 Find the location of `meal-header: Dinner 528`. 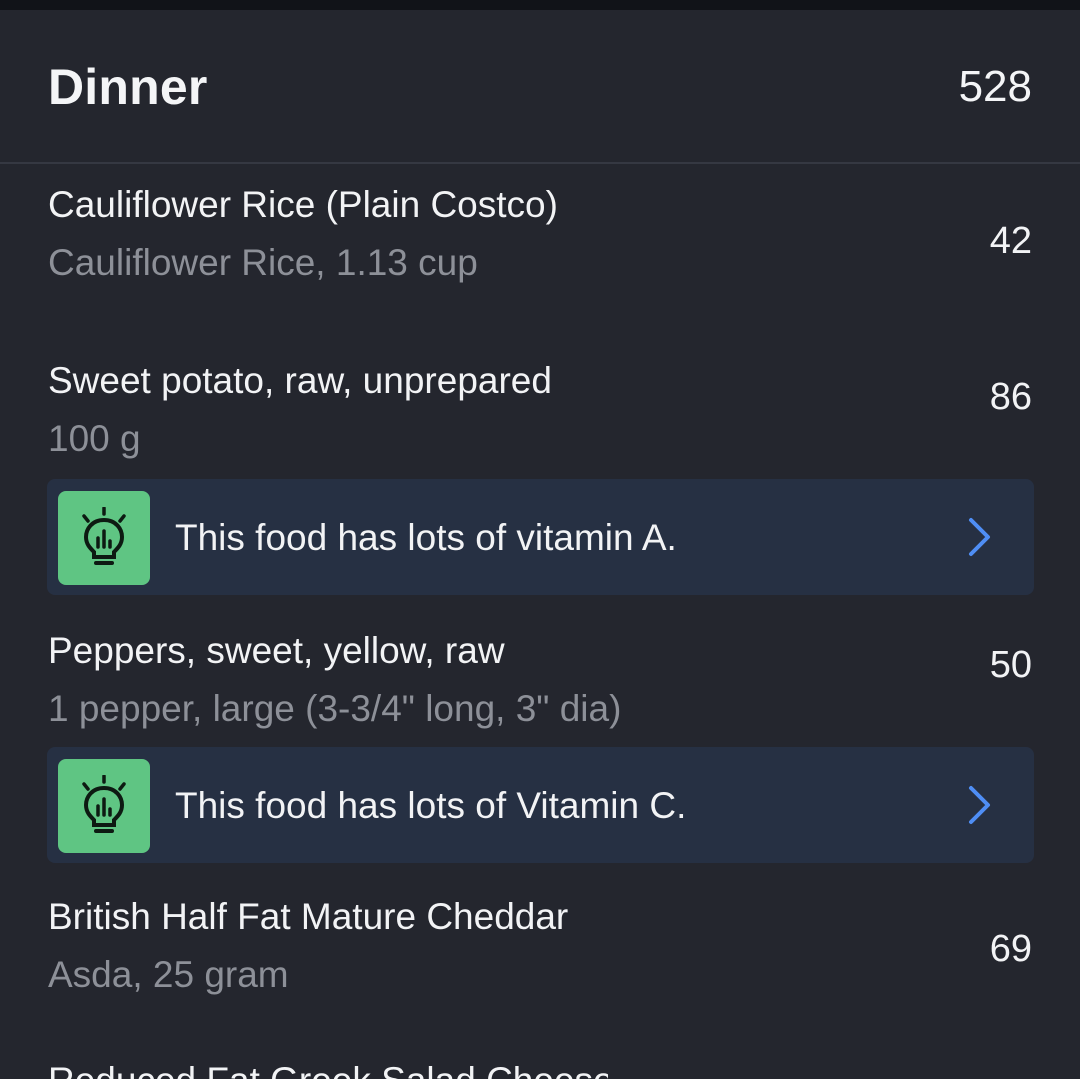

meal-header: Dinner 528 is located at coordinates (540, 86).